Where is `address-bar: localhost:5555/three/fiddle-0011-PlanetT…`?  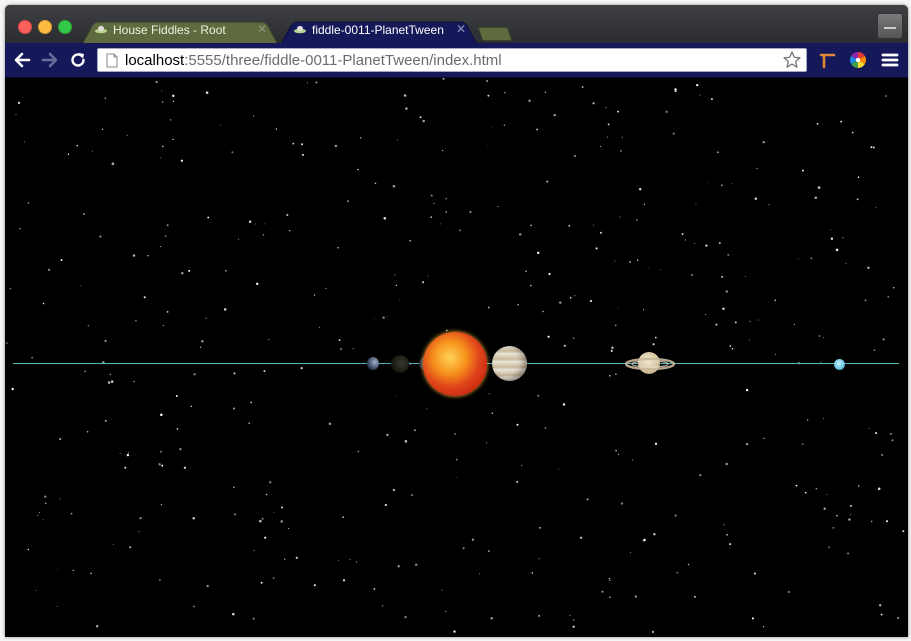
address-bar: localhost:5555/three/fiddle-0011-PlanetT… is located at coordinates (452, 60).